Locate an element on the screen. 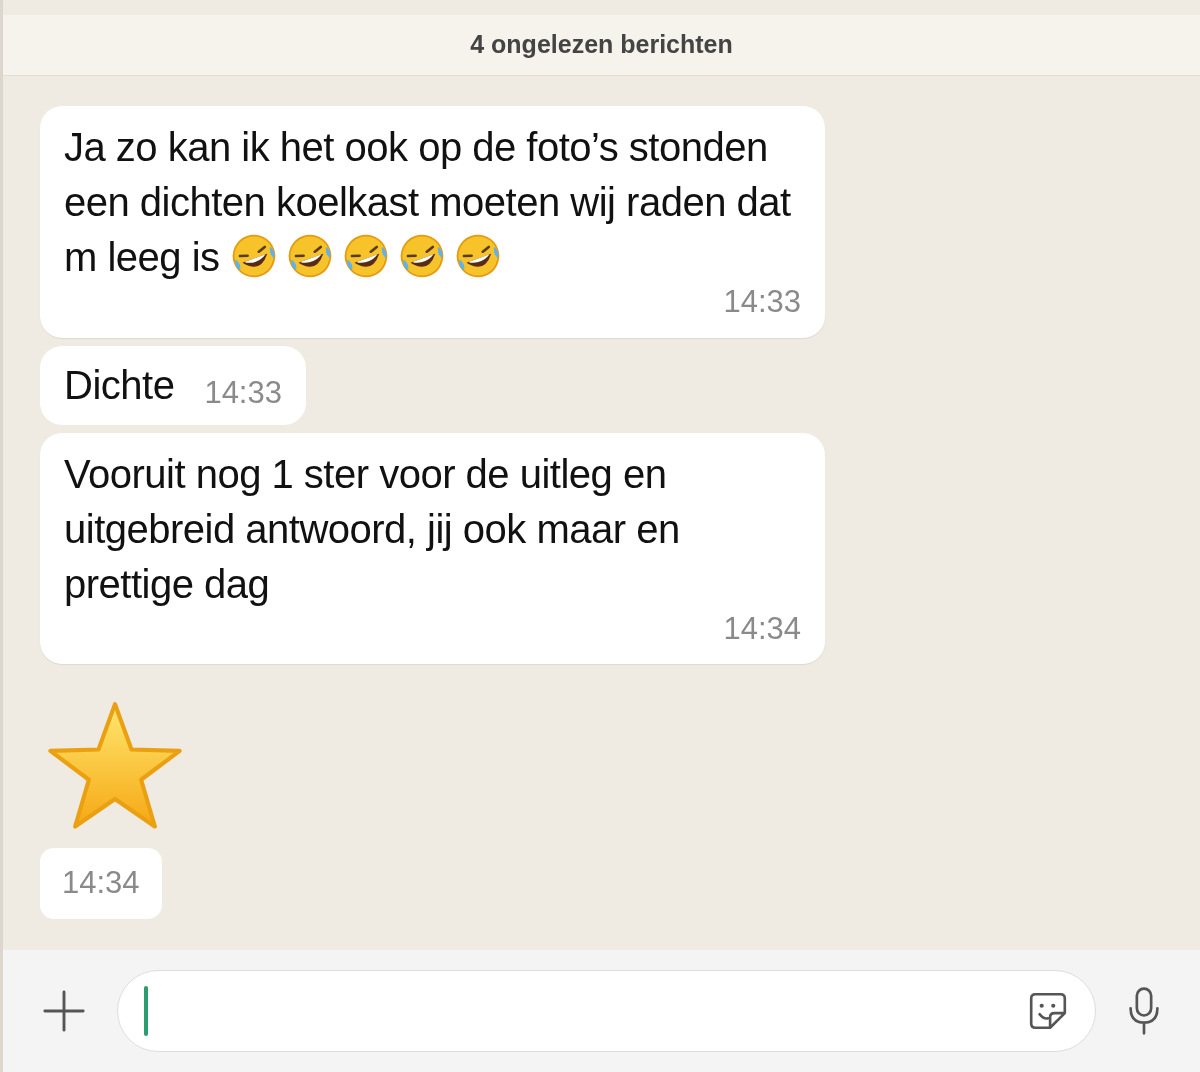 The width and height of the screenshot is (1200, 1072). message-time: 14:34 is located at coordinates (762, 628).